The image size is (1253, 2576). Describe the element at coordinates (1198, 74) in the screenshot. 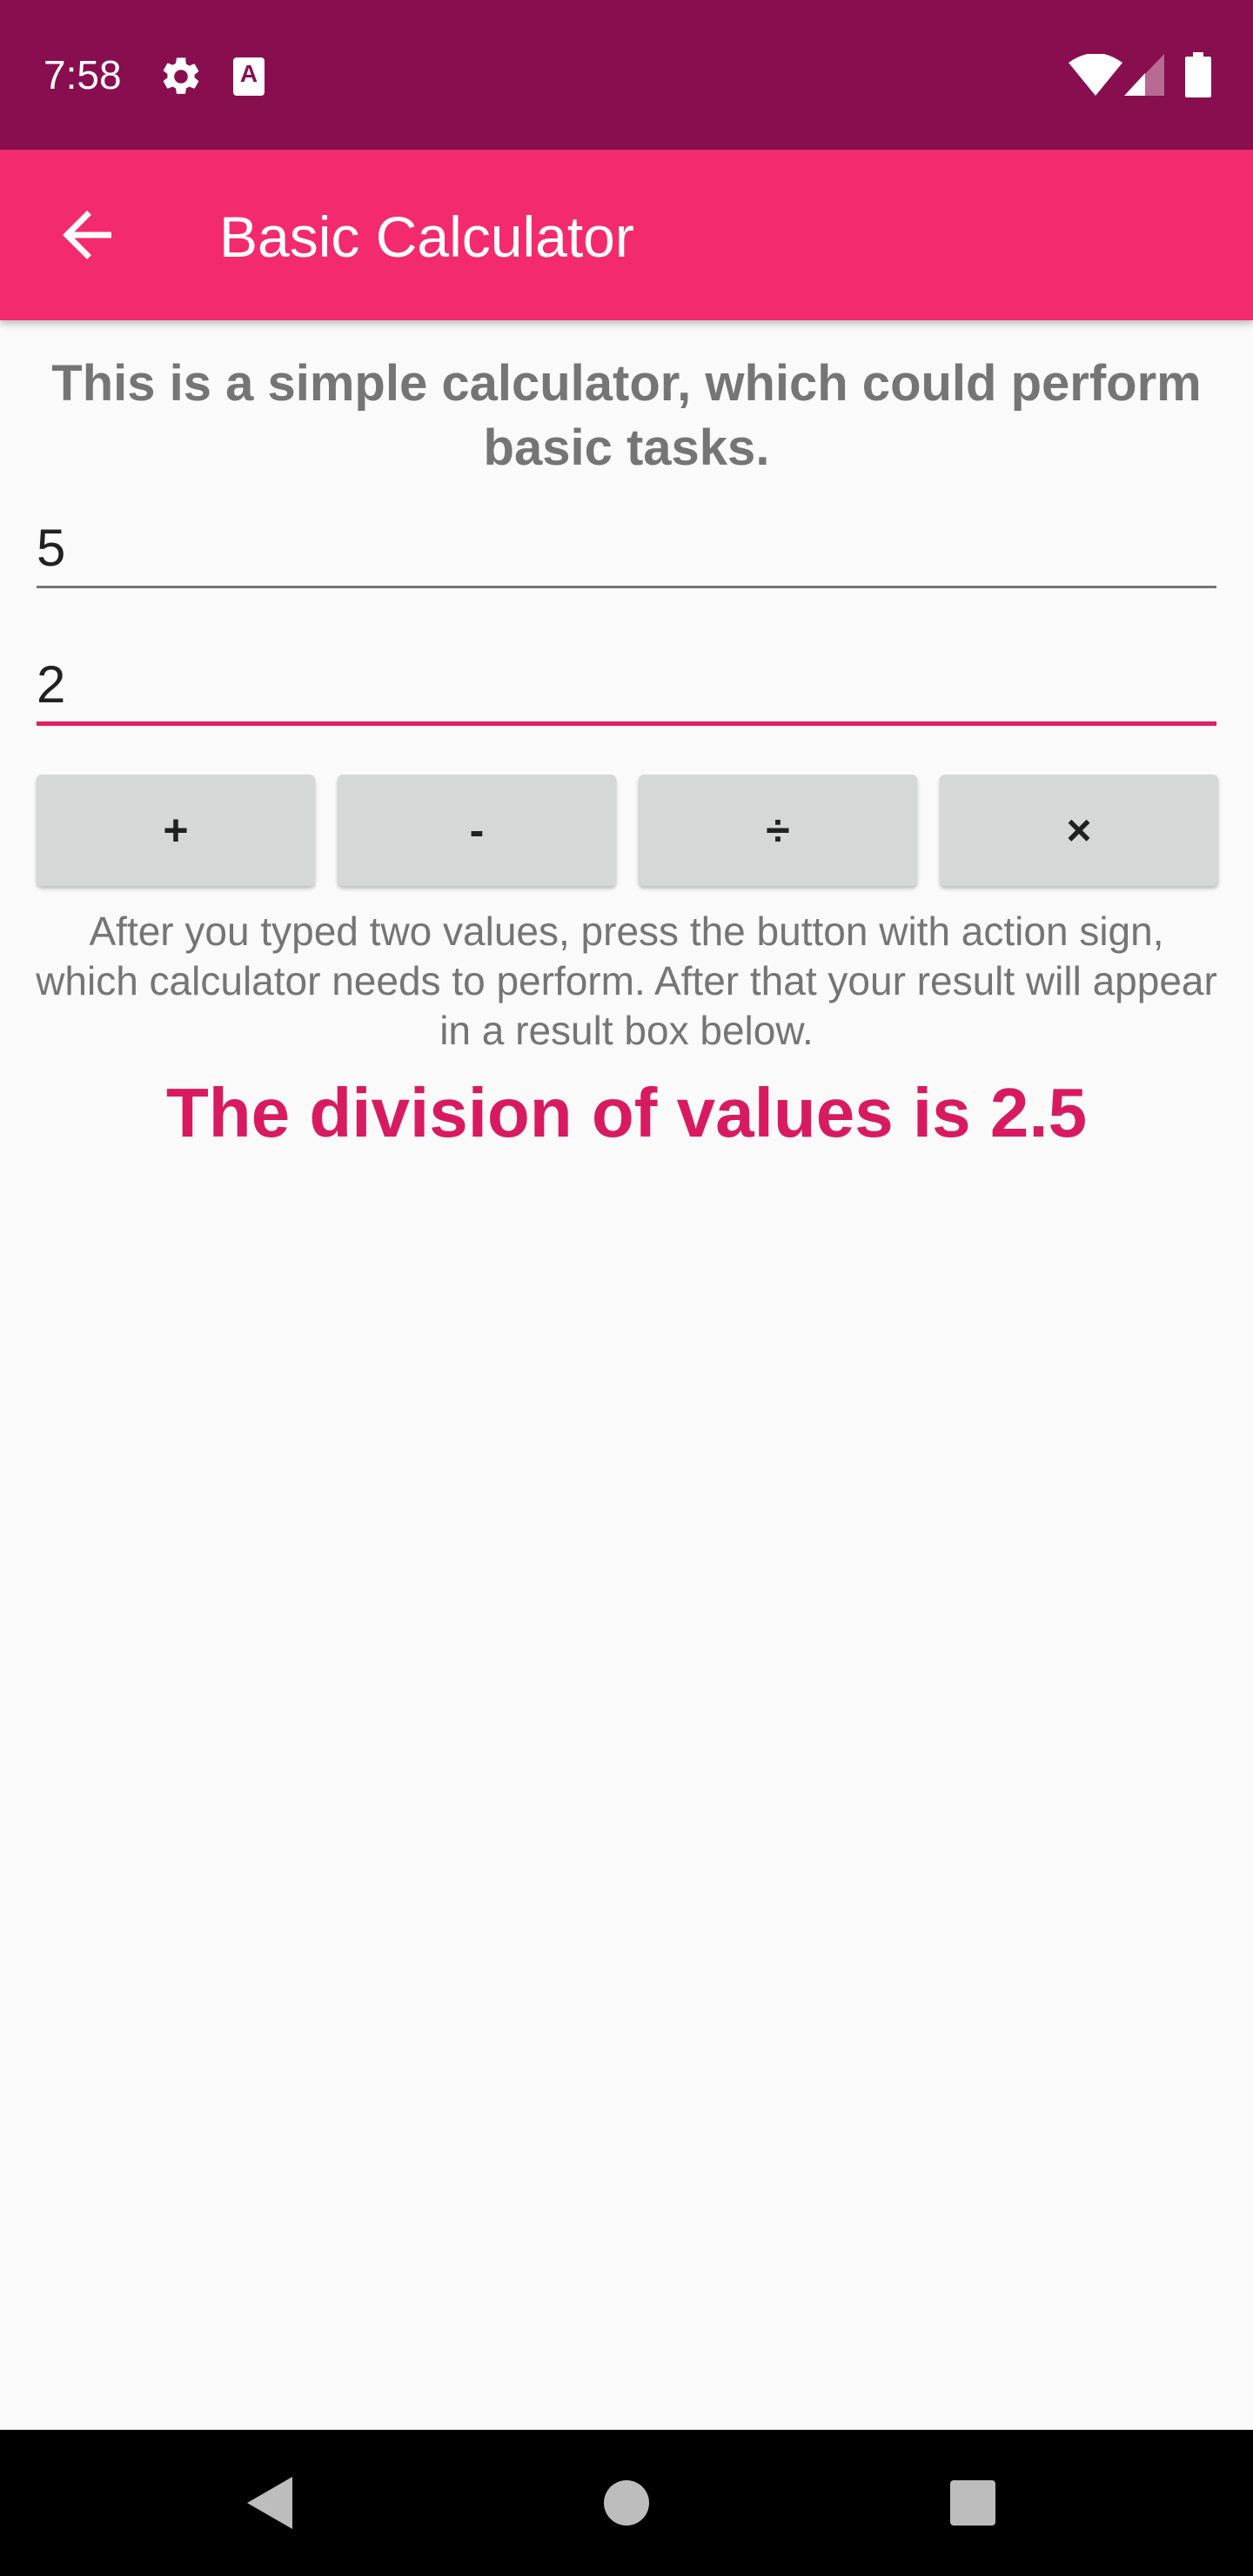

I see `battery-icon` at that location.